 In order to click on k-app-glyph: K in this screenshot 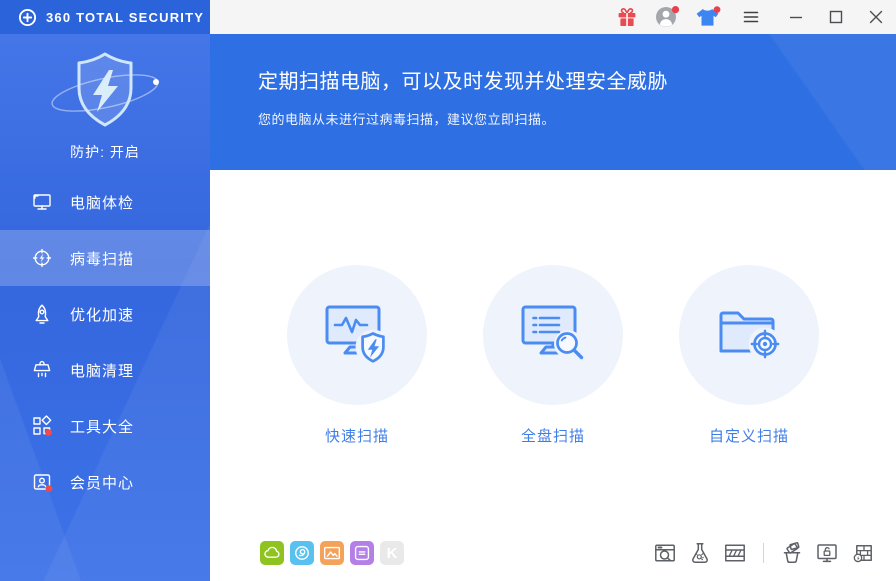, I will do `click(392, 553)`.